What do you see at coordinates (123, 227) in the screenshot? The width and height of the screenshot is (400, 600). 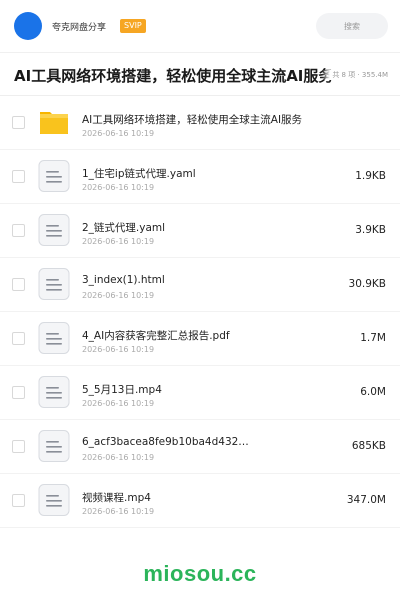 I see `file-name: 2_链式代理.yaml` at bounding box center [123, 227].